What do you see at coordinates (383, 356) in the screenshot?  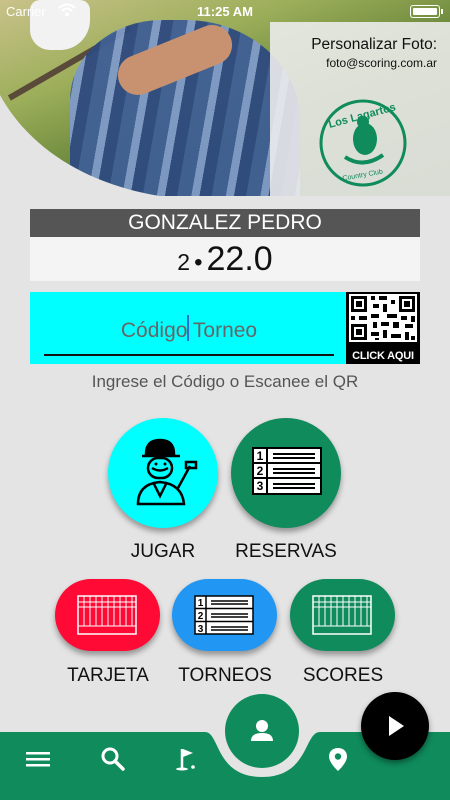 I see `qr-click-label: CLICK AQUI` at bounding box center [383, 356].